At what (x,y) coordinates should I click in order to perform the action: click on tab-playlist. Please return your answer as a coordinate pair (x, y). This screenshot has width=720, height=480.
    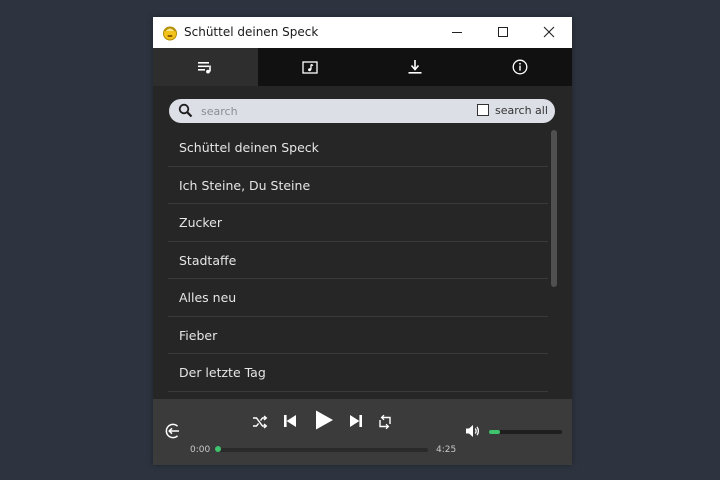
    Looking at the image, I should click on (205, 67).